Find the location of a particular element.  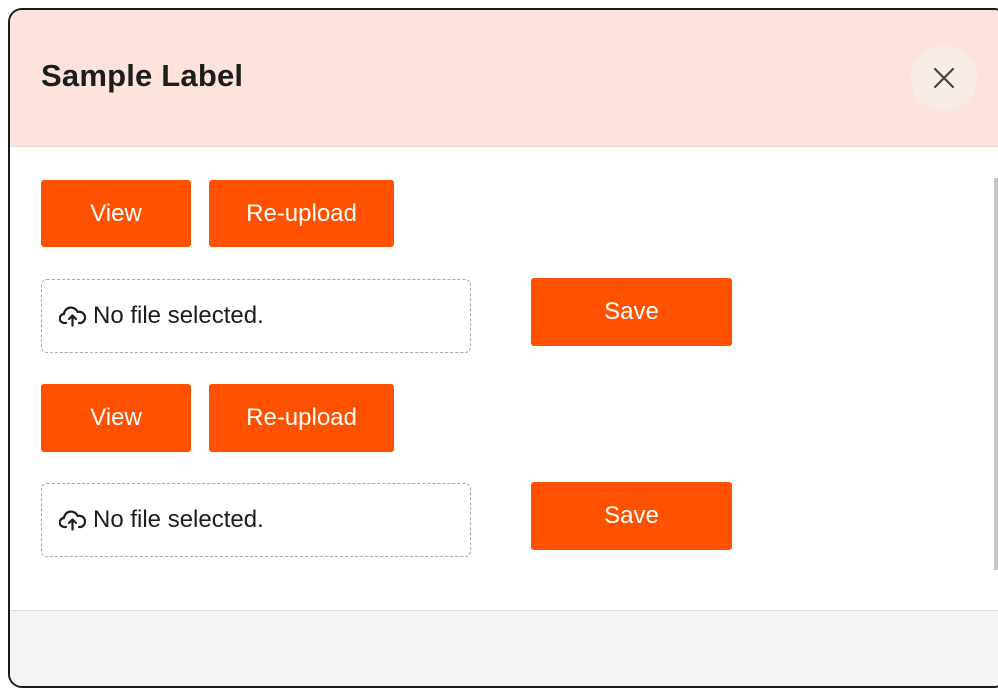

modal-title: Sample Label is located at coordinates (142, 75).